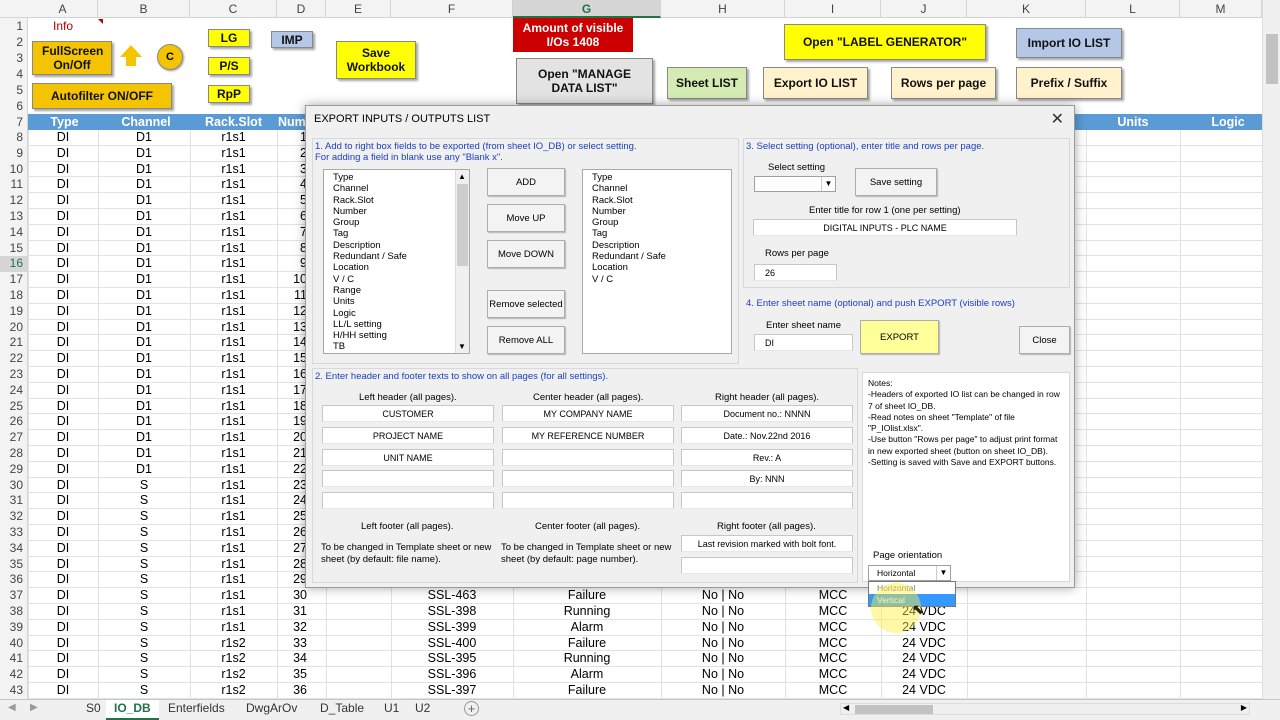  I want to click on cell-d: 15, so click(292, 359).